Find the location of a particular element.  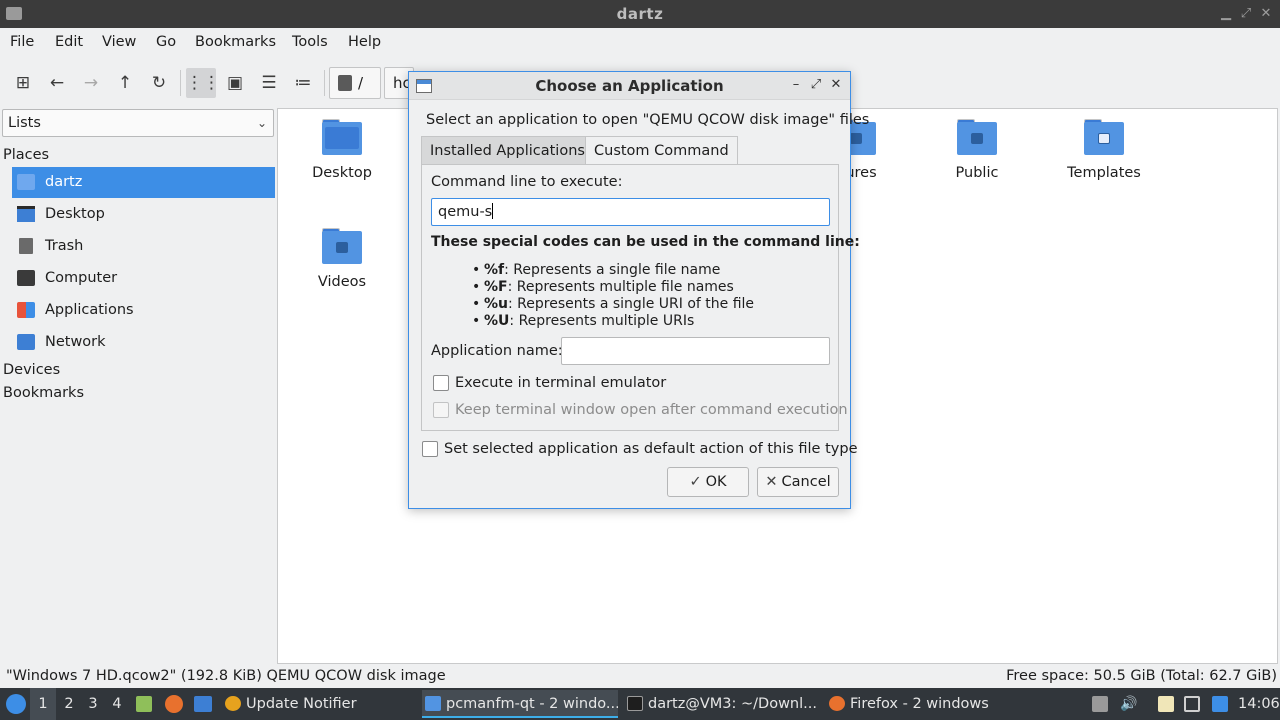

sidebar-item-trash: Trash is located at coordinates (143, 246).